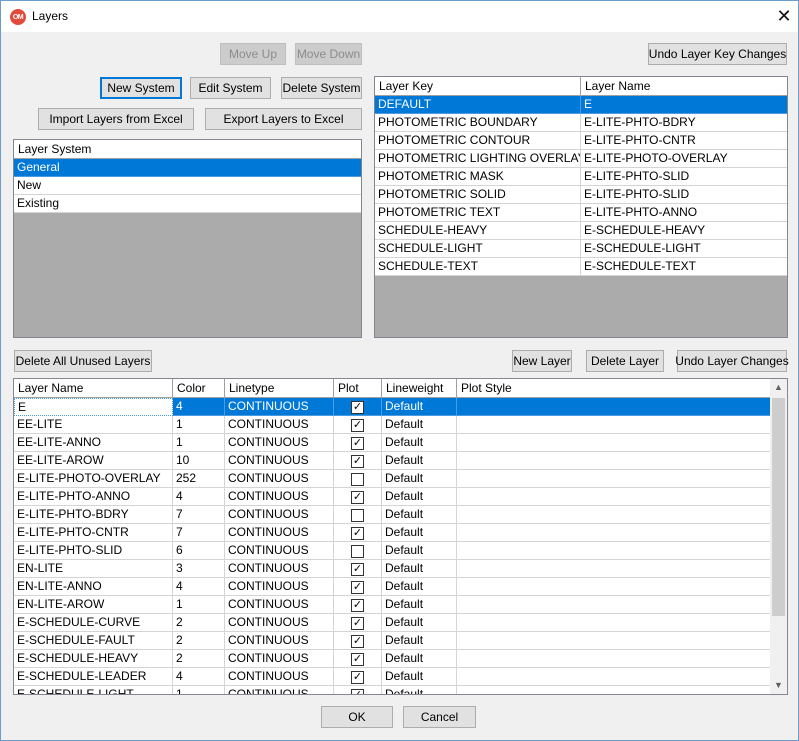 This screenshot has width=799, height=741. I want to click on layer-name-cell: EE-LITE-ANNO, so click(93, 443).